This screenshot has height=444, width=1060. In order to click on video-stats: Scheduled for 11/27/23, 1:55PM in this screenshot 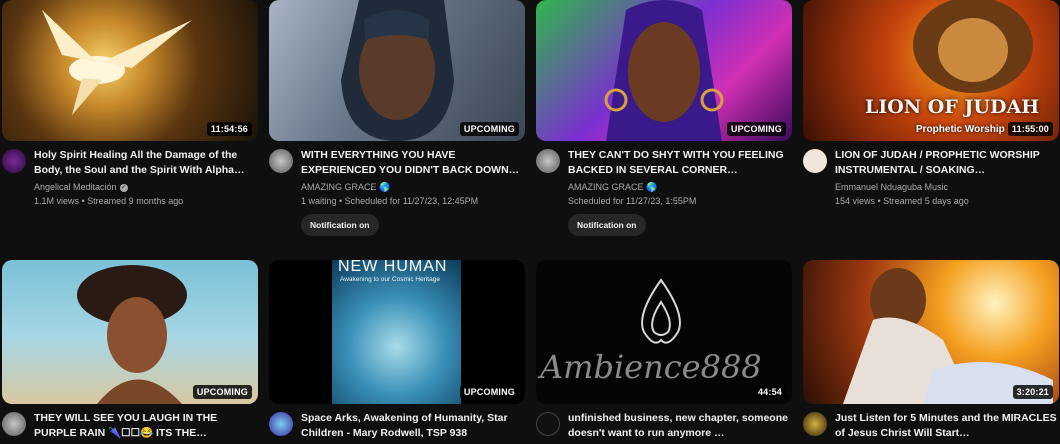, I will do `click(632, 201)`.